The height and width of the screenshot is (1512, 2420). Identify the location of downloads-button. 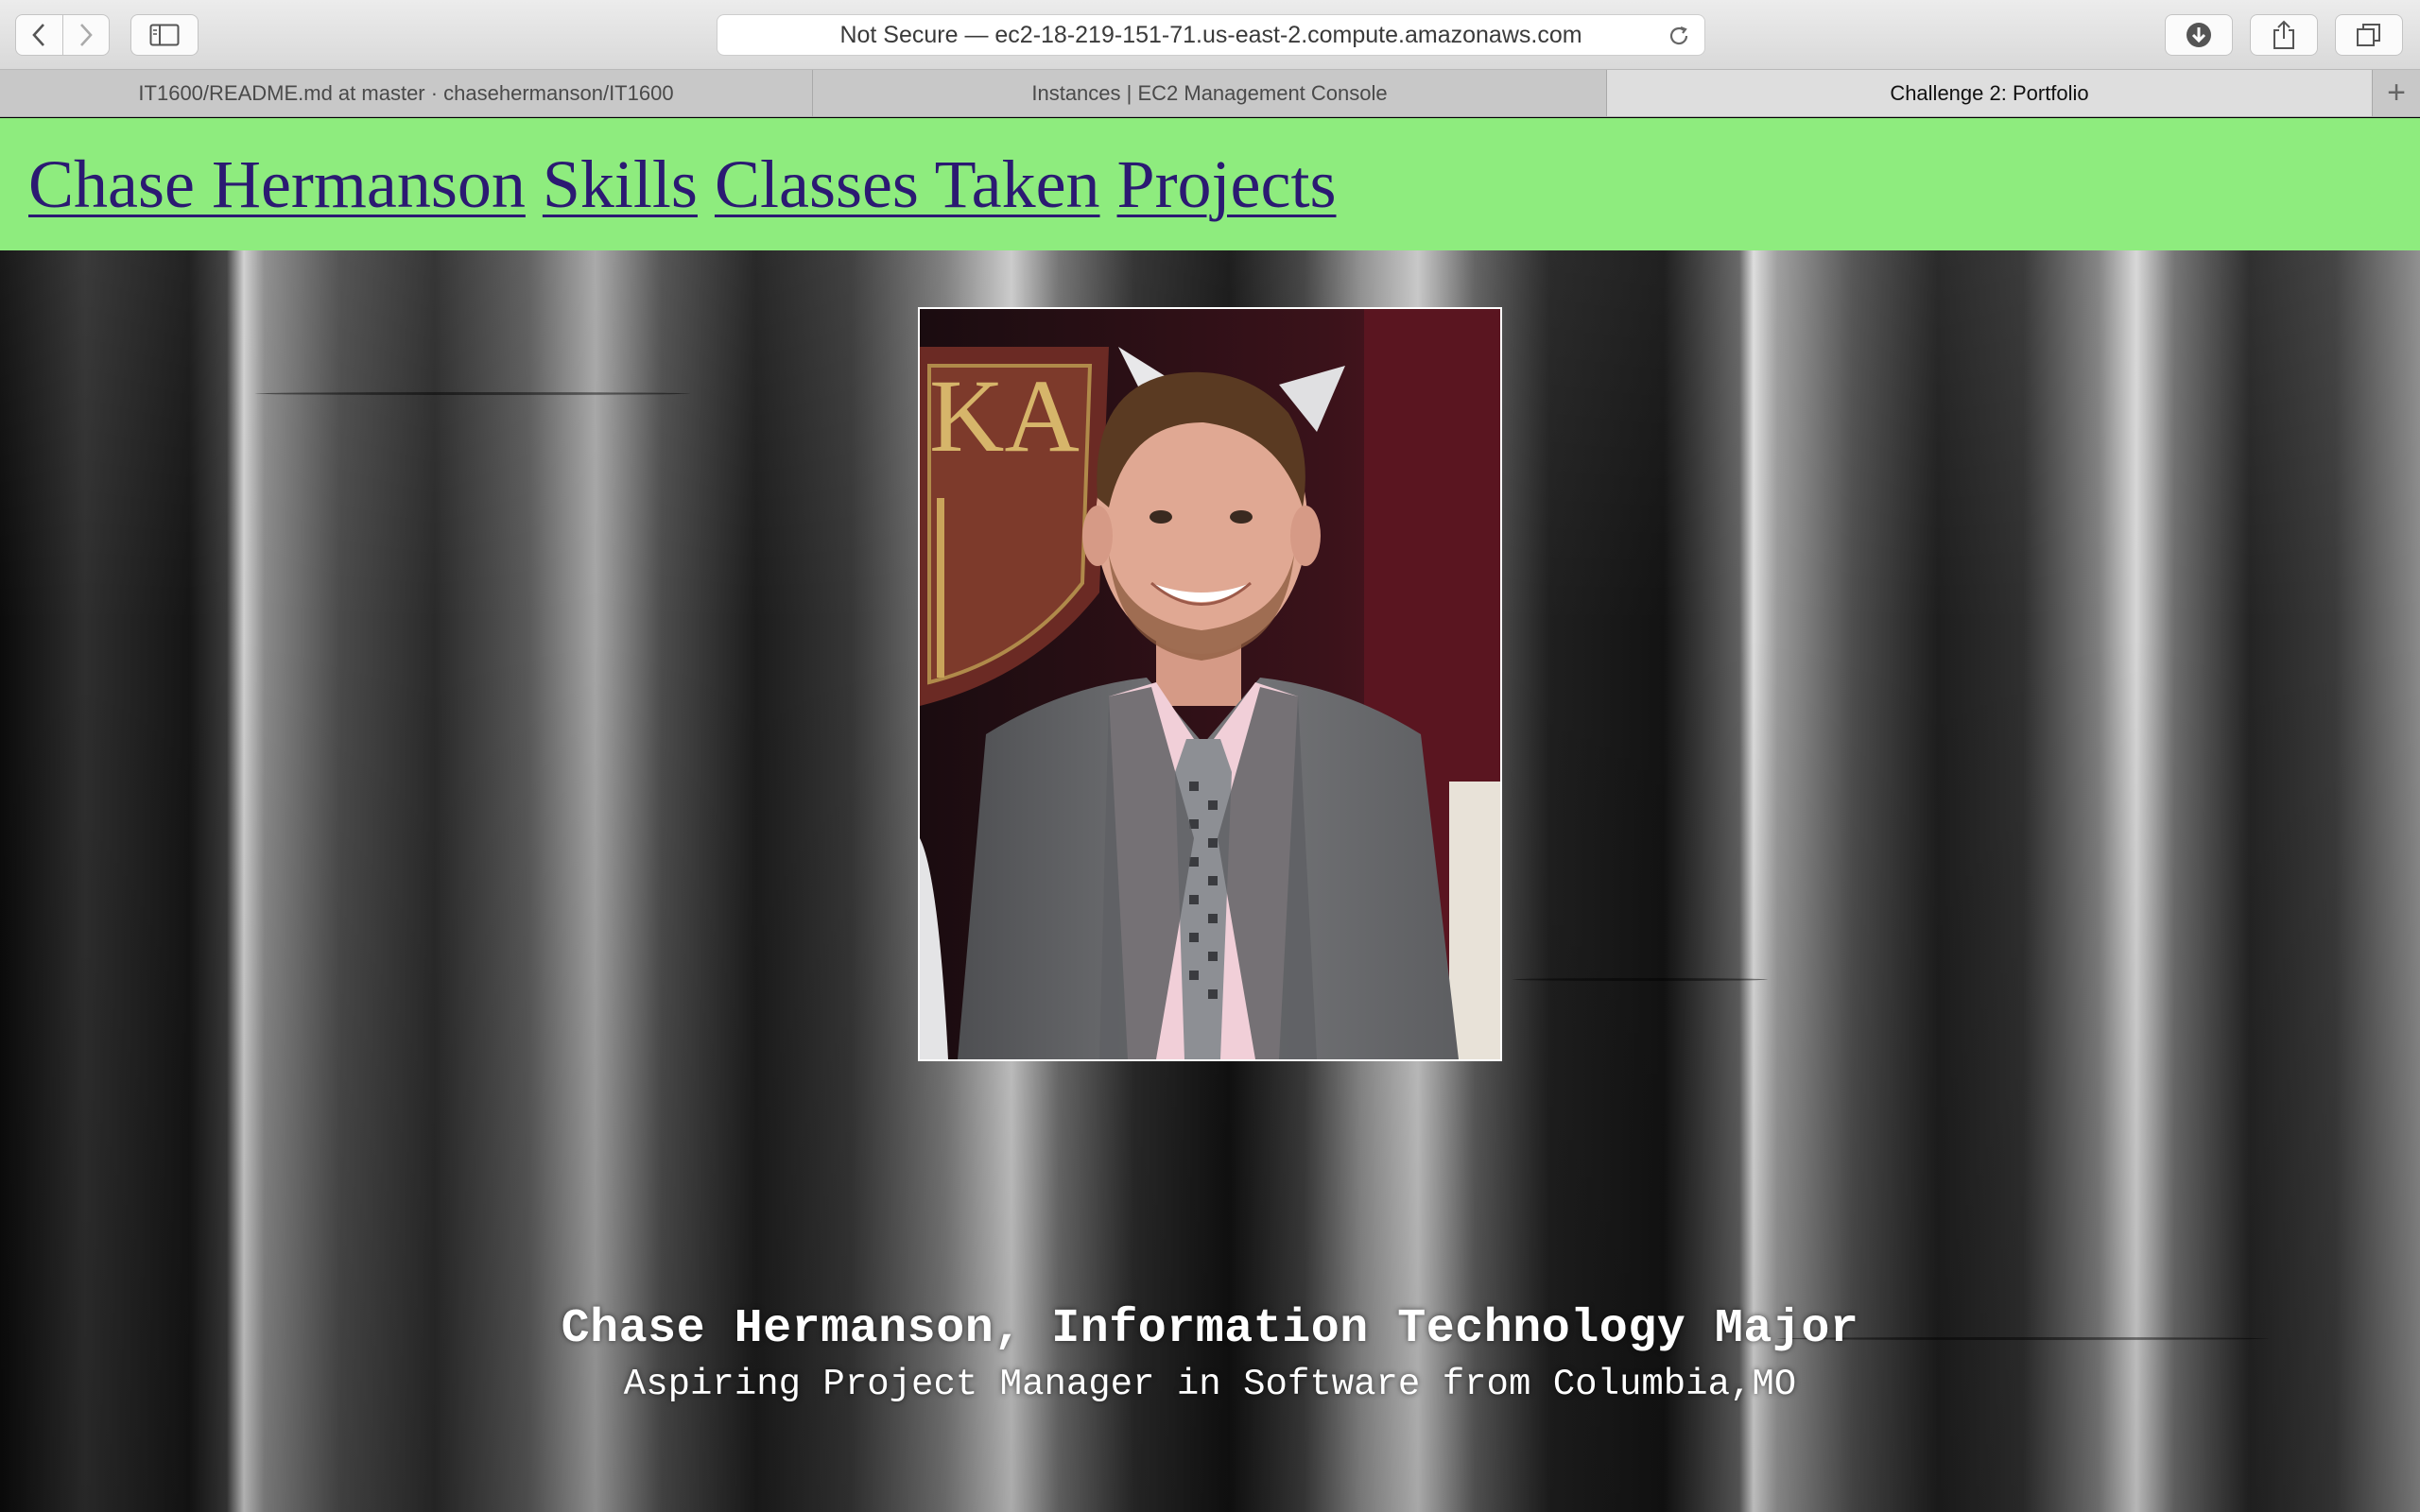
(2199, 35).